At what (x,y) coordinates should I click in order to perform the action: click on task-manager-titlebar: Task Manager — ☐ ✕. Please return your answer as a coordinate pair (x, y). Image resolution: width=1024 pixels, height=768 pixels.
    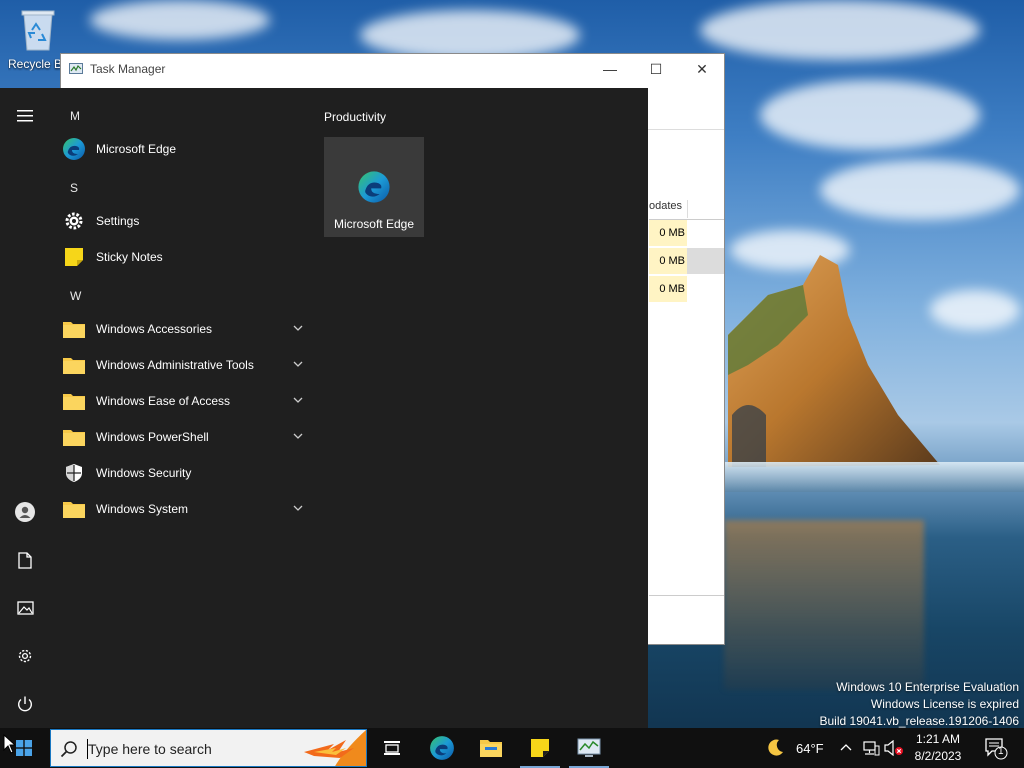
    Looking at the image, I should click on (392, 69).